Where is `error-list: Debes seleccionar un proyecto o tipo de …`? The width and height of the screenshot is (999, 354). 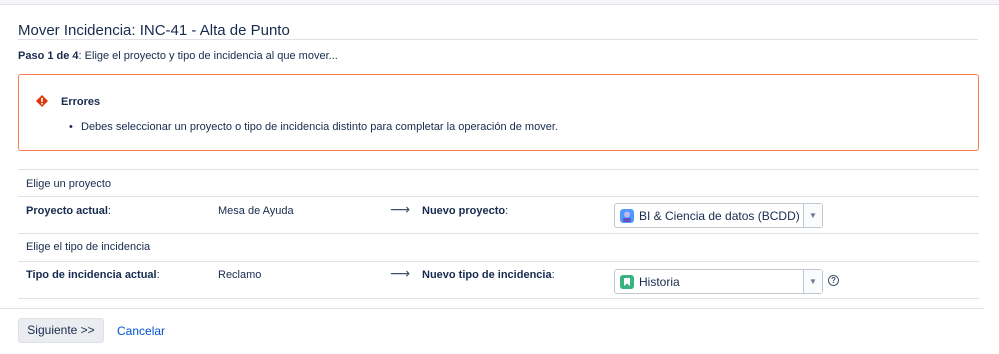
error-list: Debes seleccionar un proyecto o tipo de … is located at coordinates (313, 127).